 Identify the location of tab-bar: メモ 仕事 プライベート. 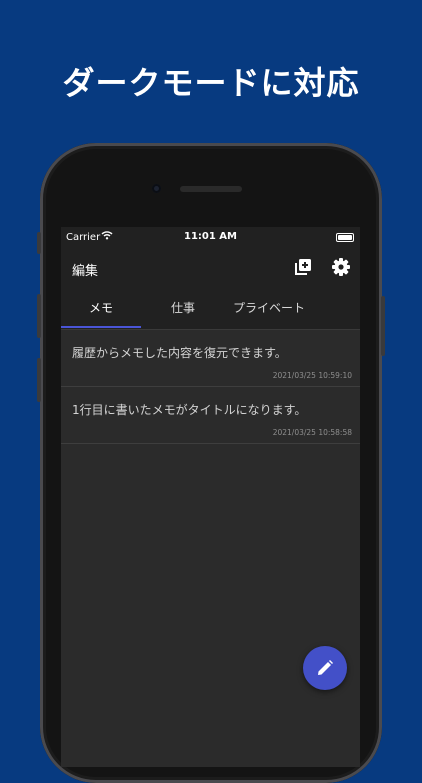
(210, 309).